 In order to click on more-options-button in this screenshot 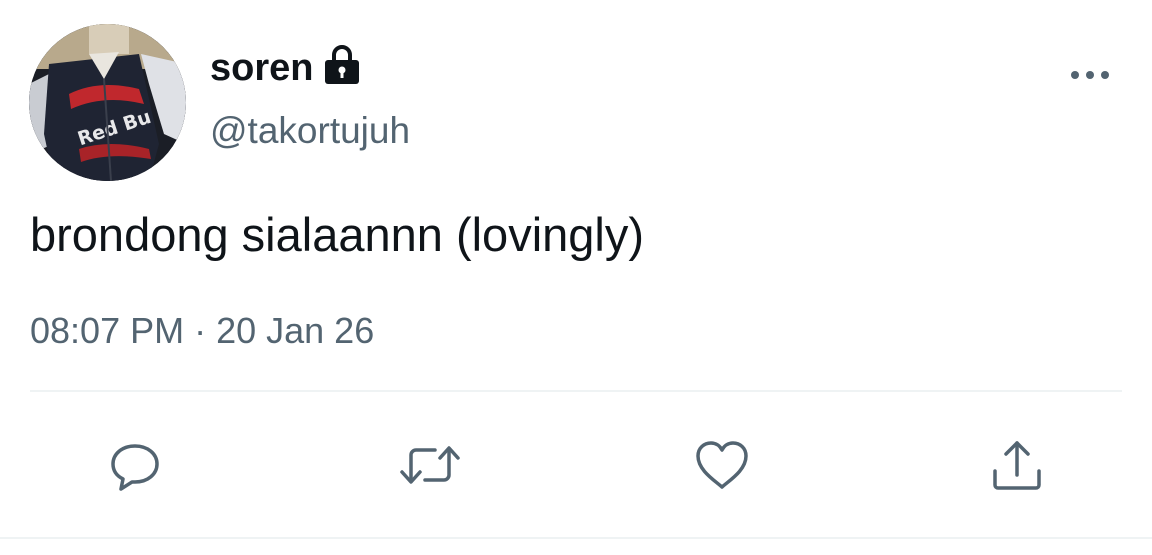, I will do `click(1090, 75)`.